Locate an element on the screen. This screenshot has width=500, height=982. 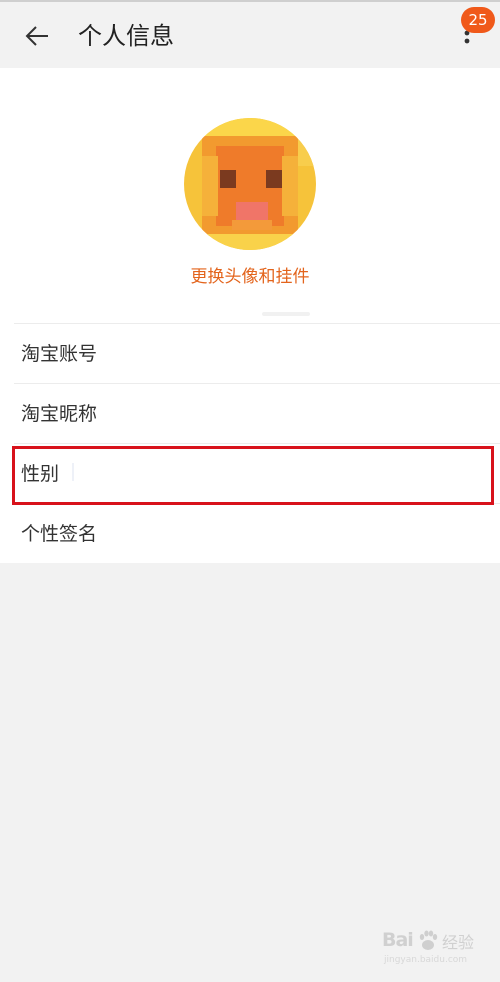
avatar is located at coordinates (250, 184).